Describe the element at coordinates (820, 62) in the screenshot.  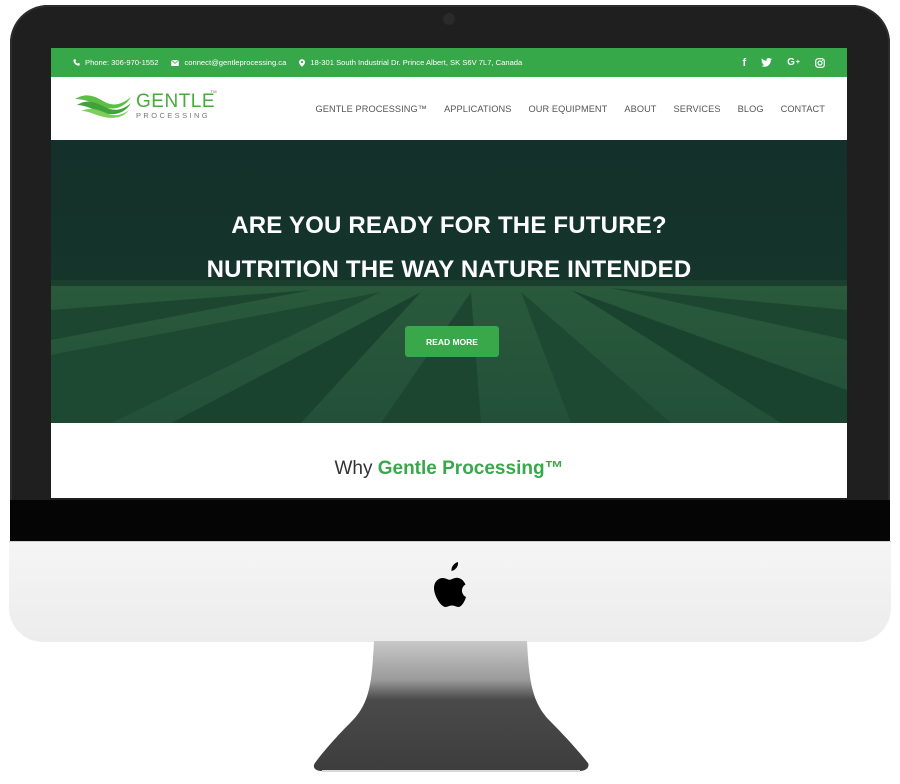
I see `instagram-icon` at that location.